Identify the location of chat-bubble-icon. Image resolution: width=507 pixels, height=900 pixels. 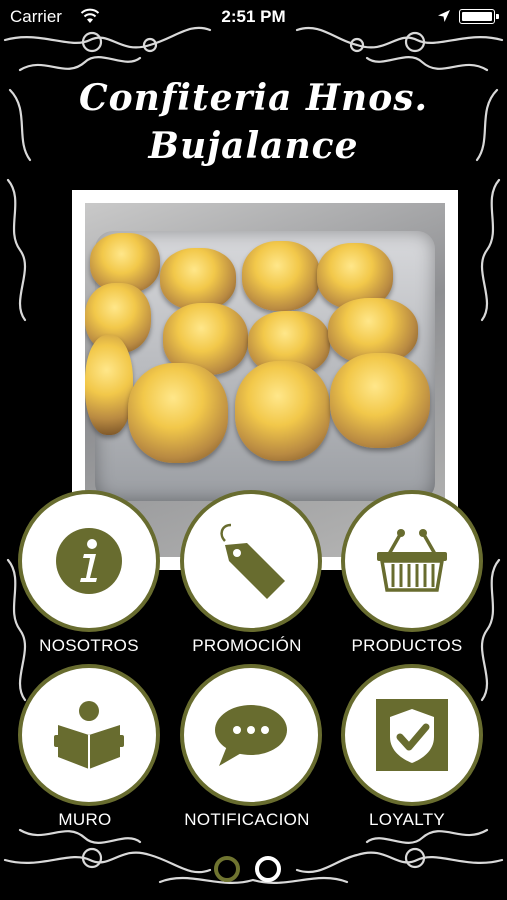
(251, 735).